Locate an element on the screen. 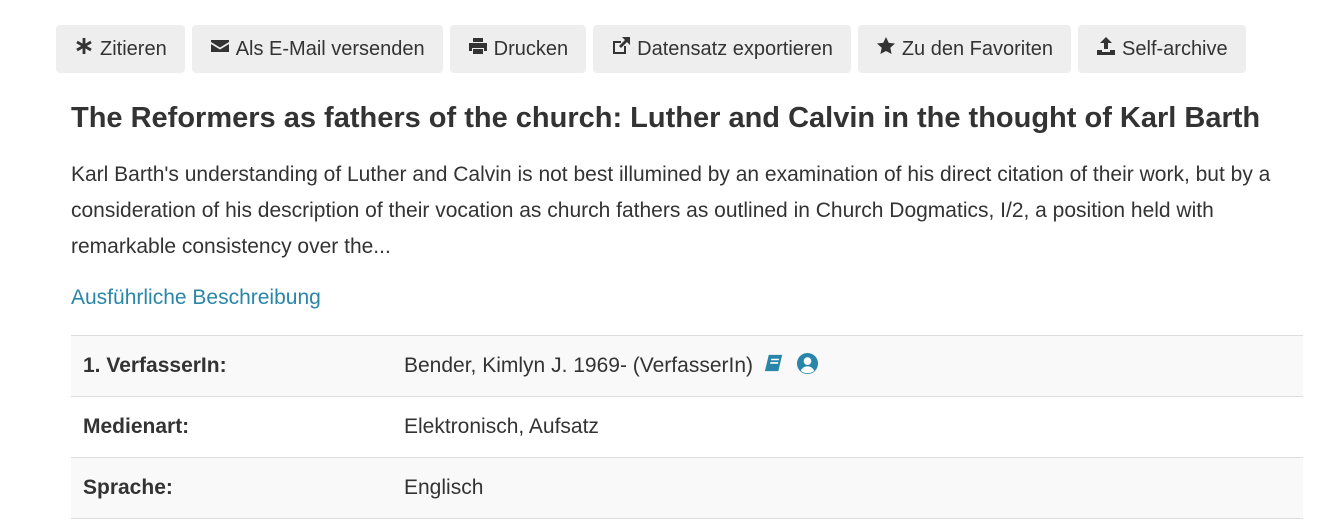 Image resolution: width=1336 pixels, height=522 pixels. email-button: Als E-Mail versenden is located at coordinates (317, 49).